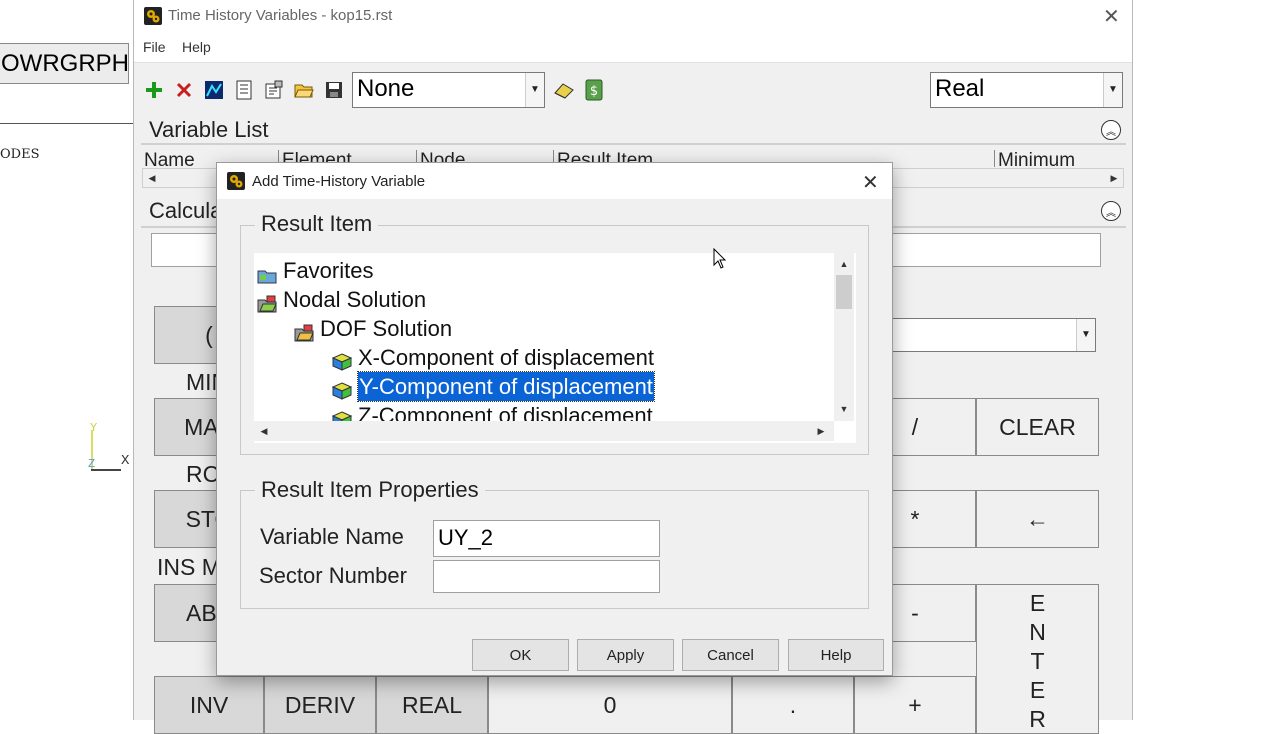 This screenshot has width=1280, height=734. Describe the element at coordinates (184, 90) in the screenshot. I see `delete-icon` at that location.